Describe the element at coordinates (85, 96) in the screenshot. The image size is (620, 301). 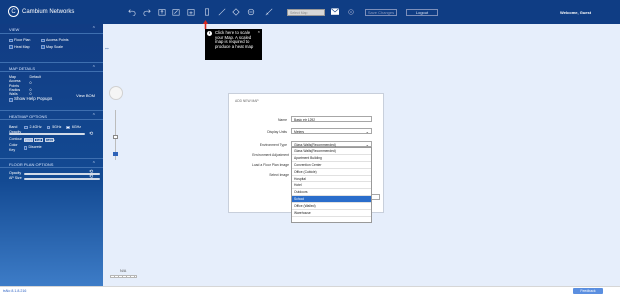
I see `view-bom-link: View BOM` at that location.